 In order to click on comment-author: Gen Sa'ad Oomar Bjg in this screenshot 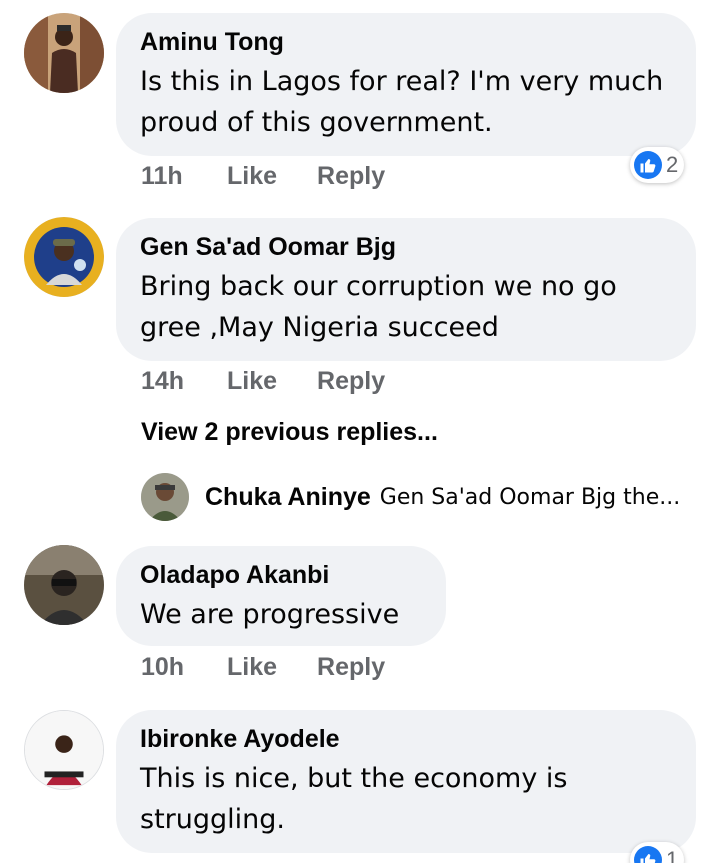, I will do `click(406, 247)`.